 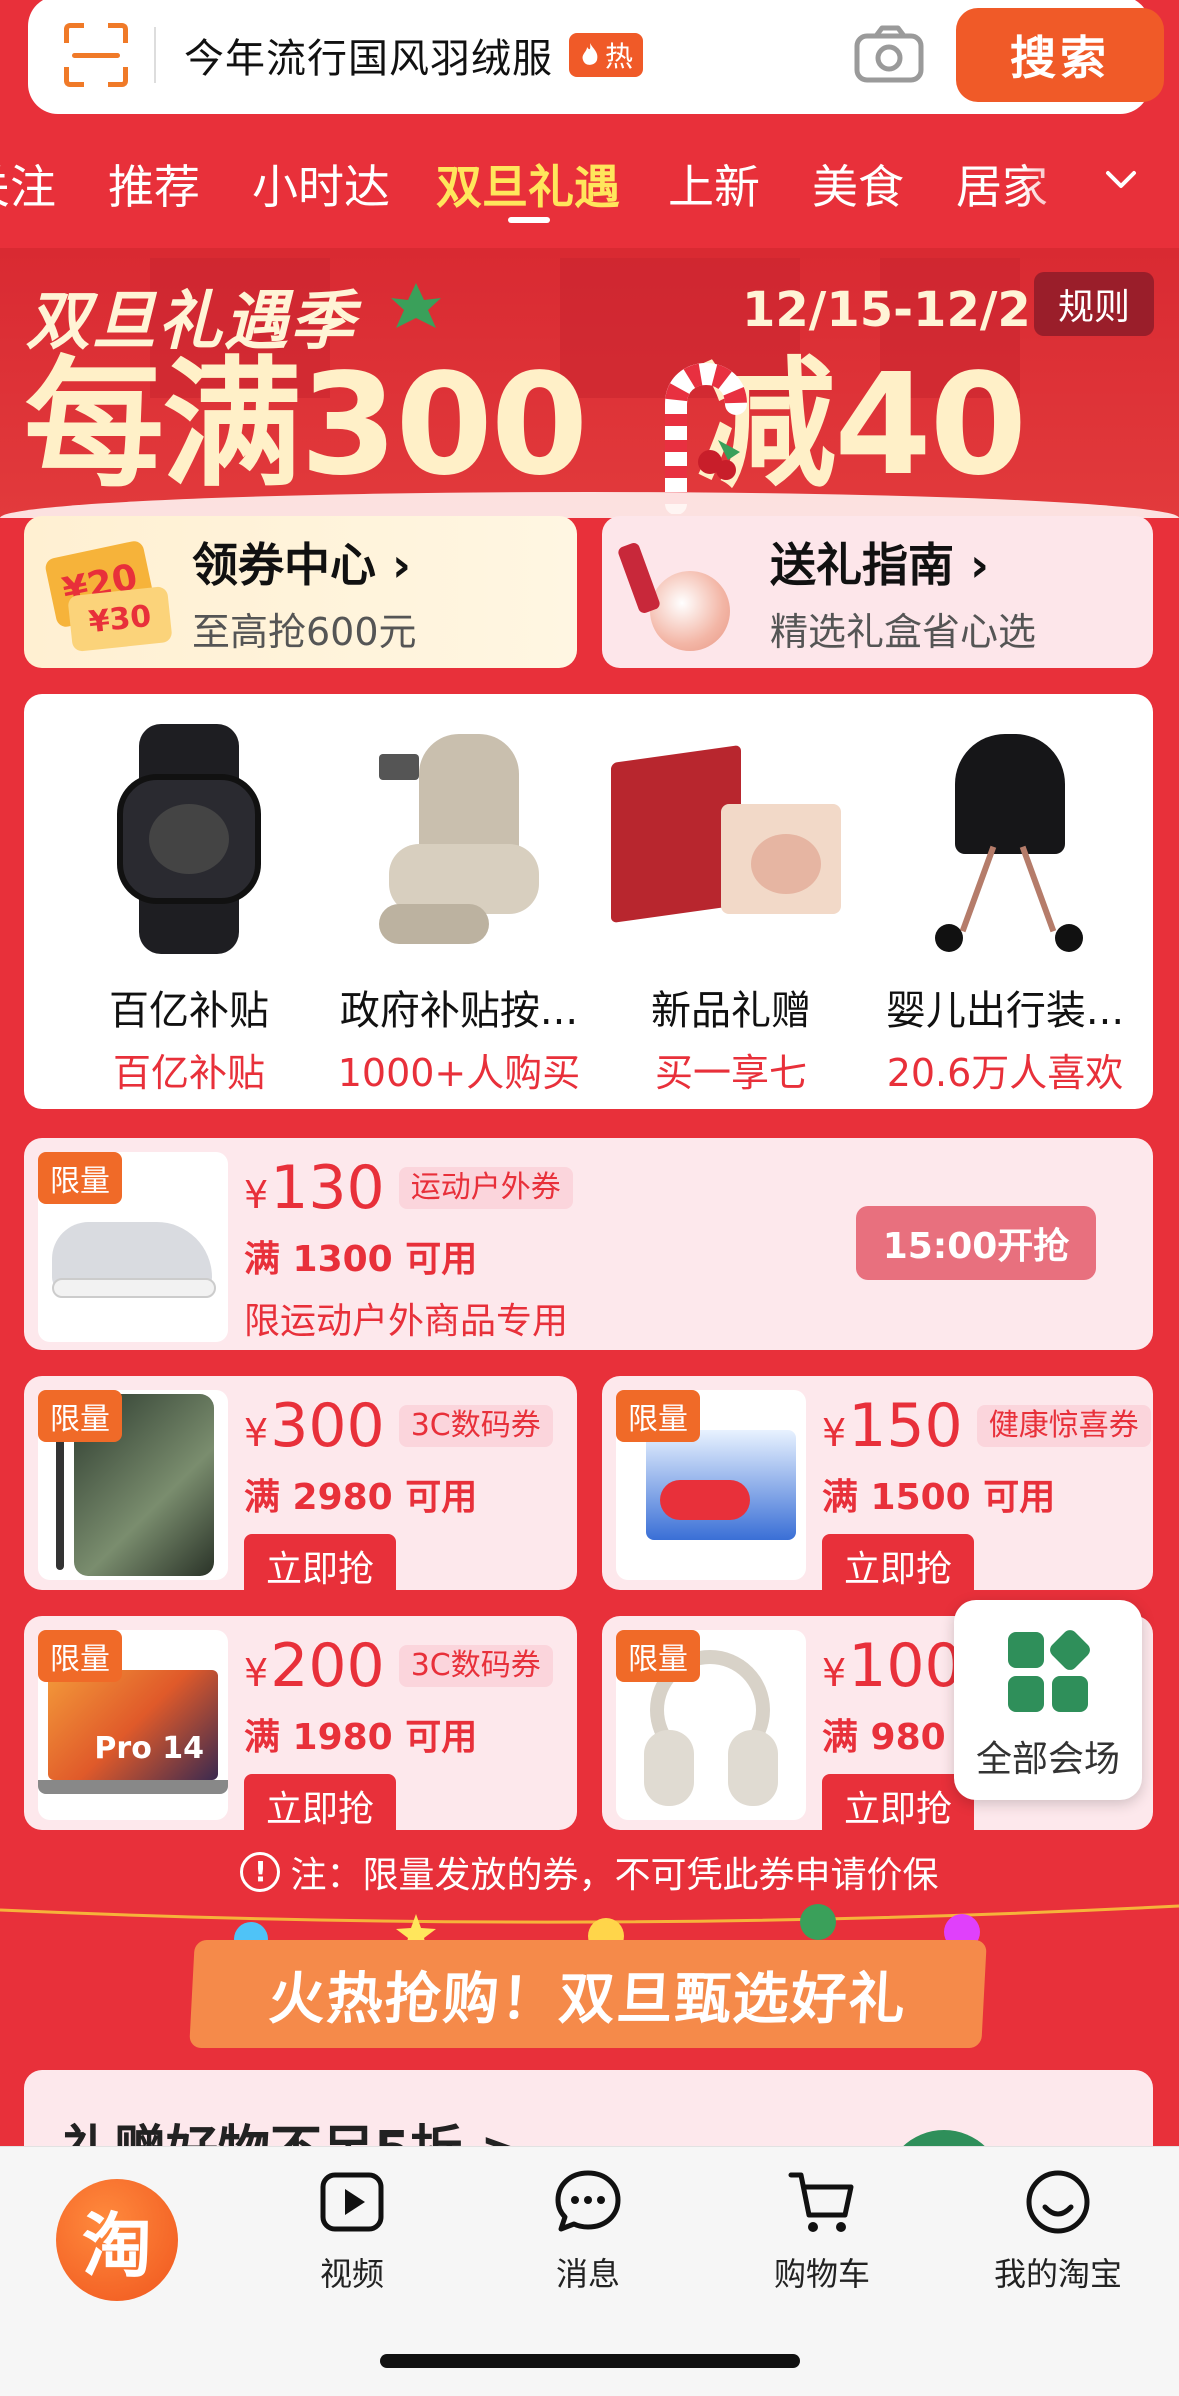 I want to click on nav-video: 视频, so click(x=352, y=2230).